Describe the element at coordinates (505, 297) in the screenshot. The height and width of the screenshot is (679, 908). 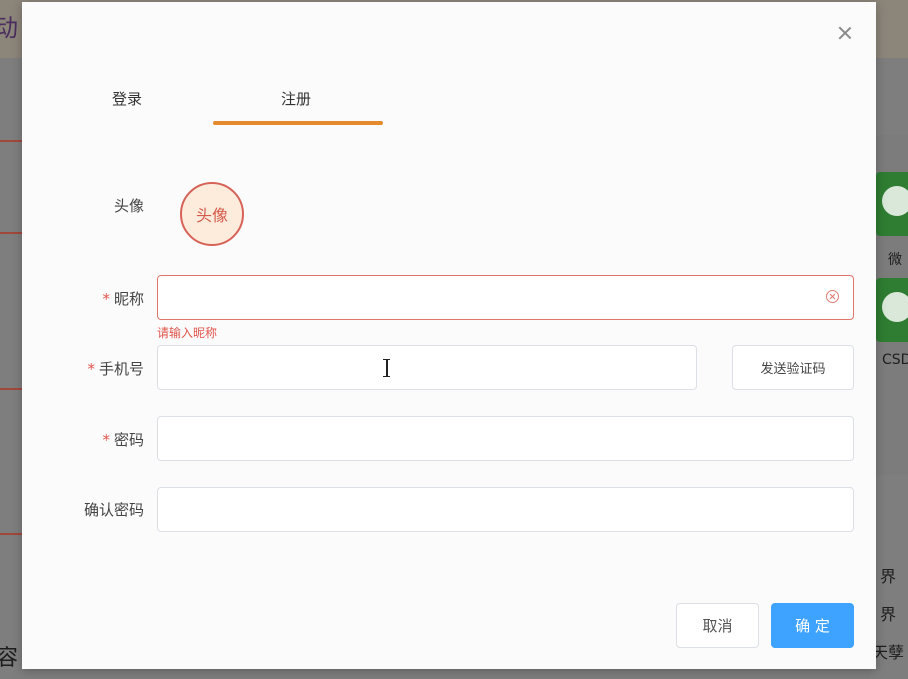
I see `nickname-input` at that location.